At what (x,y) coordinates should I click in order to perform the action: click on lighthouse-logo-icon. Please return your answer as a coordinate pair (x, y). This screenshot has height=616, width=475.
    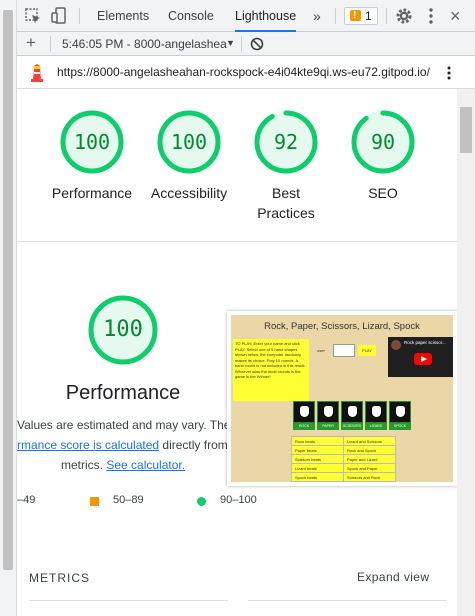
    Looking at the image, I should click on (37, 73).